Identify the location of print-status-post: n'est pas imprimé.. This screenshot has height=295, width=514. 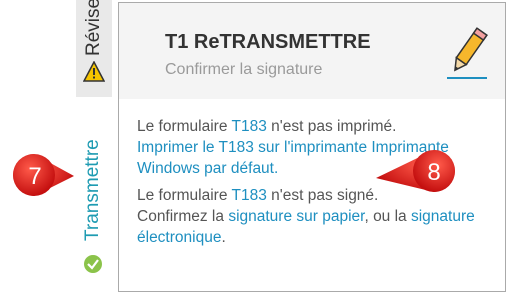
(331, 126).